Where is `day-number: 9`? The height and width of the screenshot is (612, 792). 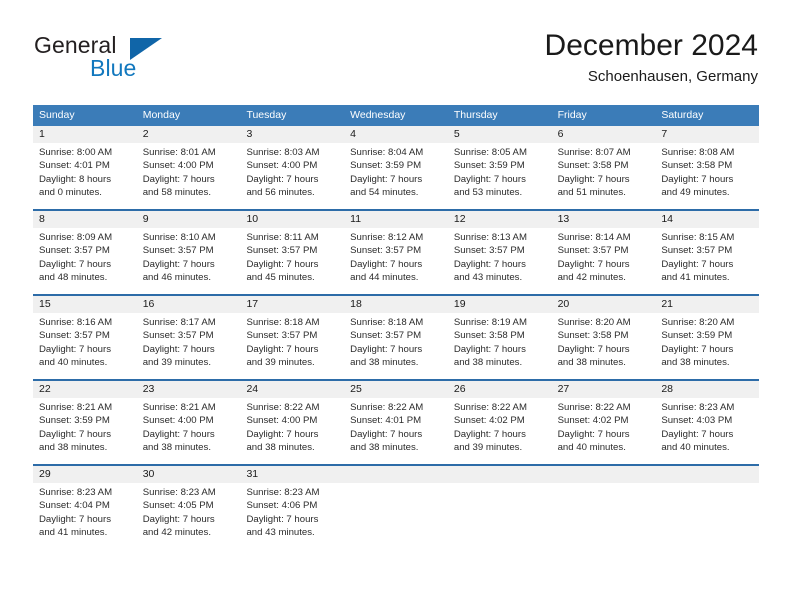 day-number: 9 is located at coordinates (189, 219).